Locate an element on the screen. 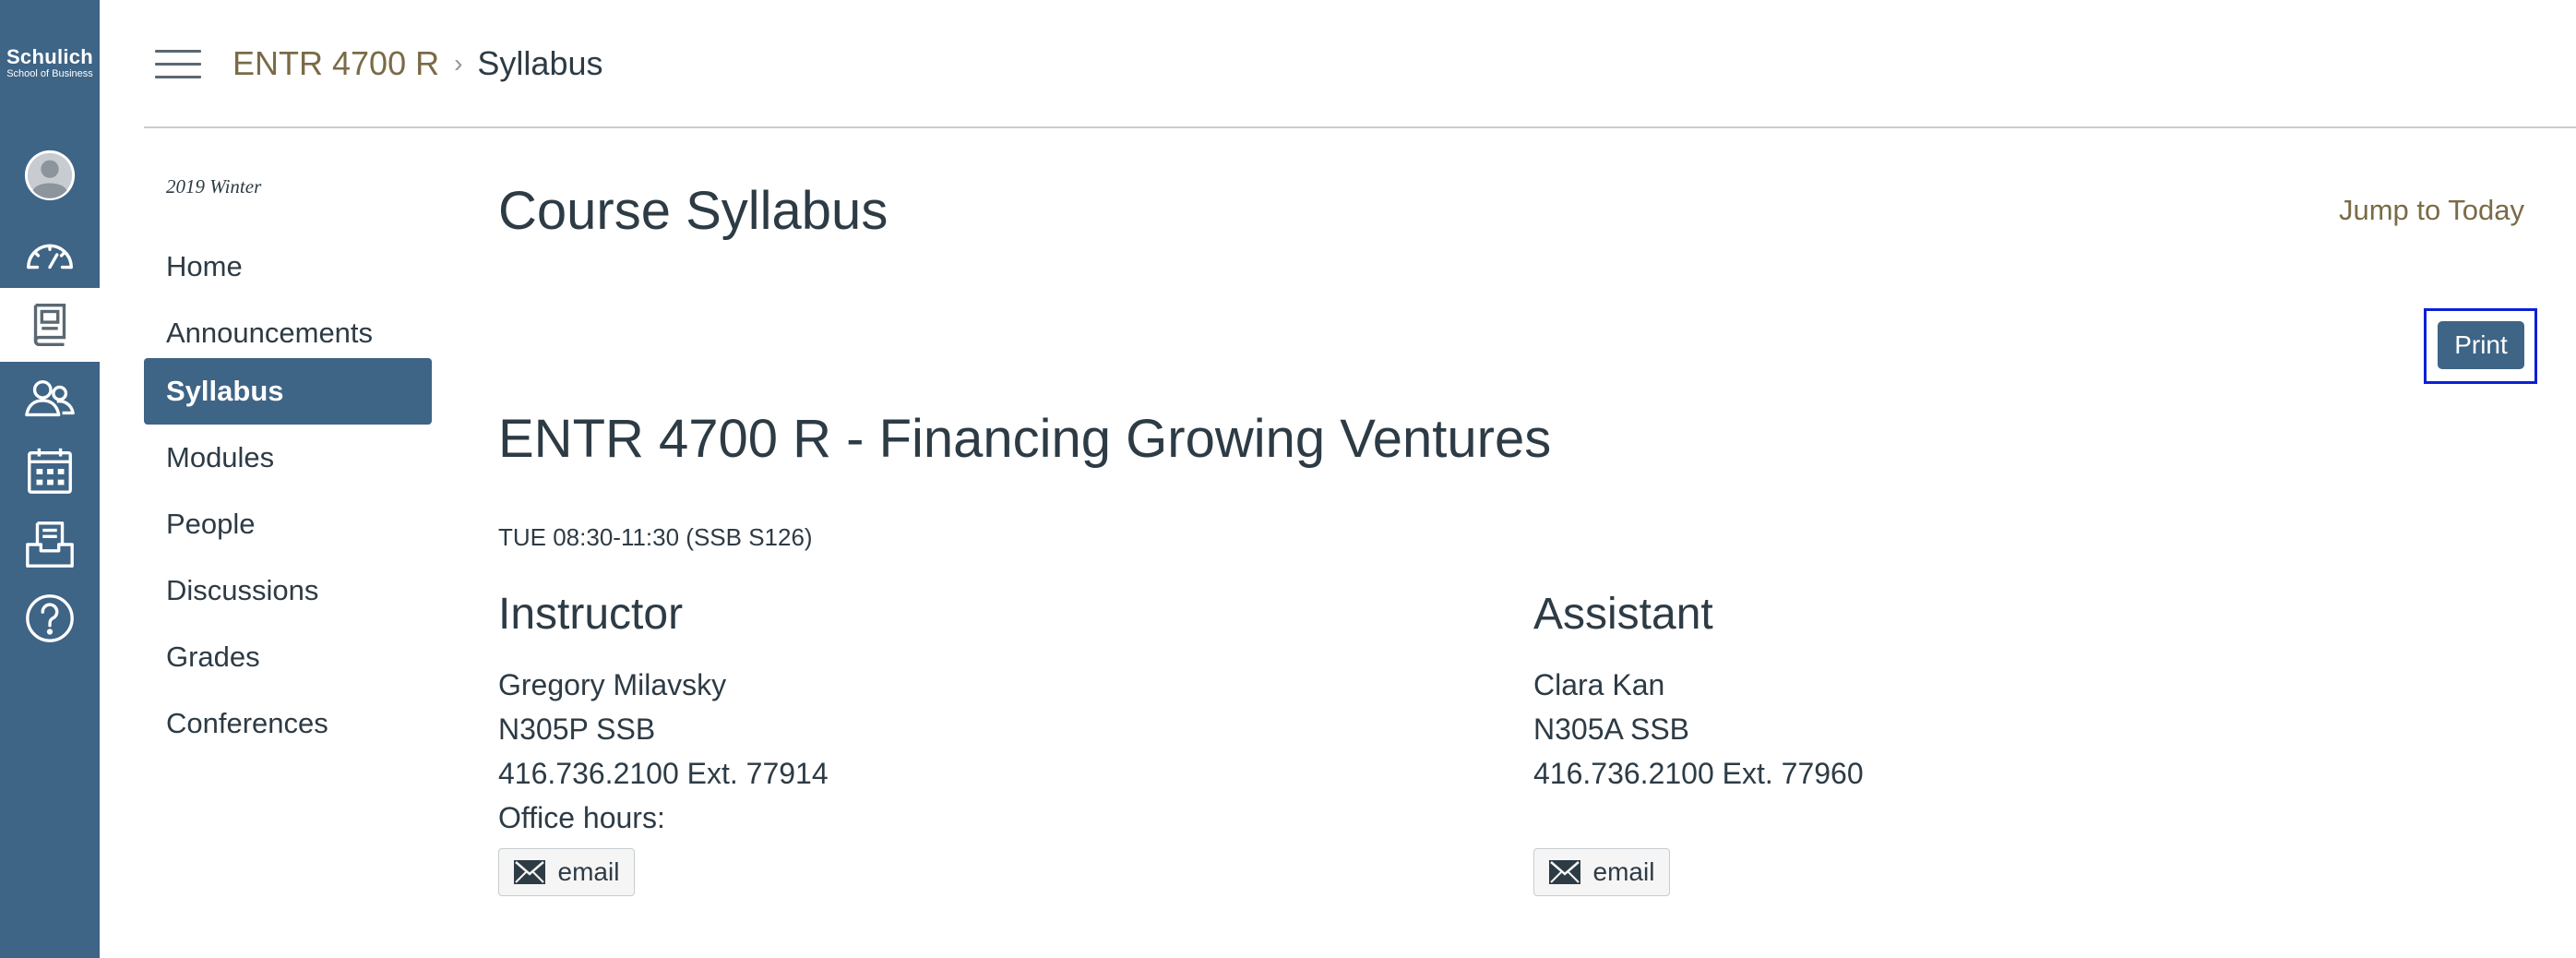 The height and width of the screenshot is (958, 2576). assistant-email-button: email is located at coordinates (1601, 872).